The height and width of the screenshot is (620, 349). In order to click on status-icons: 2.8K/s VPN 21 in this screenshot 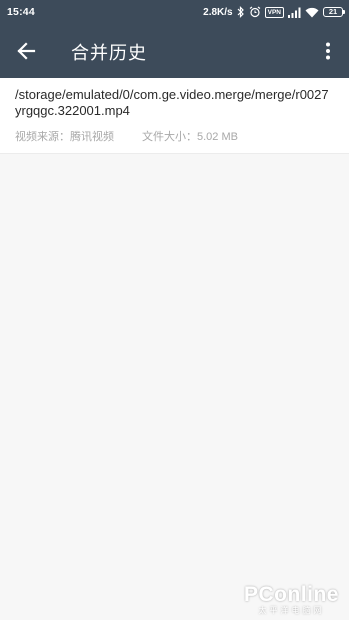, I will do `click(274, 12)`.